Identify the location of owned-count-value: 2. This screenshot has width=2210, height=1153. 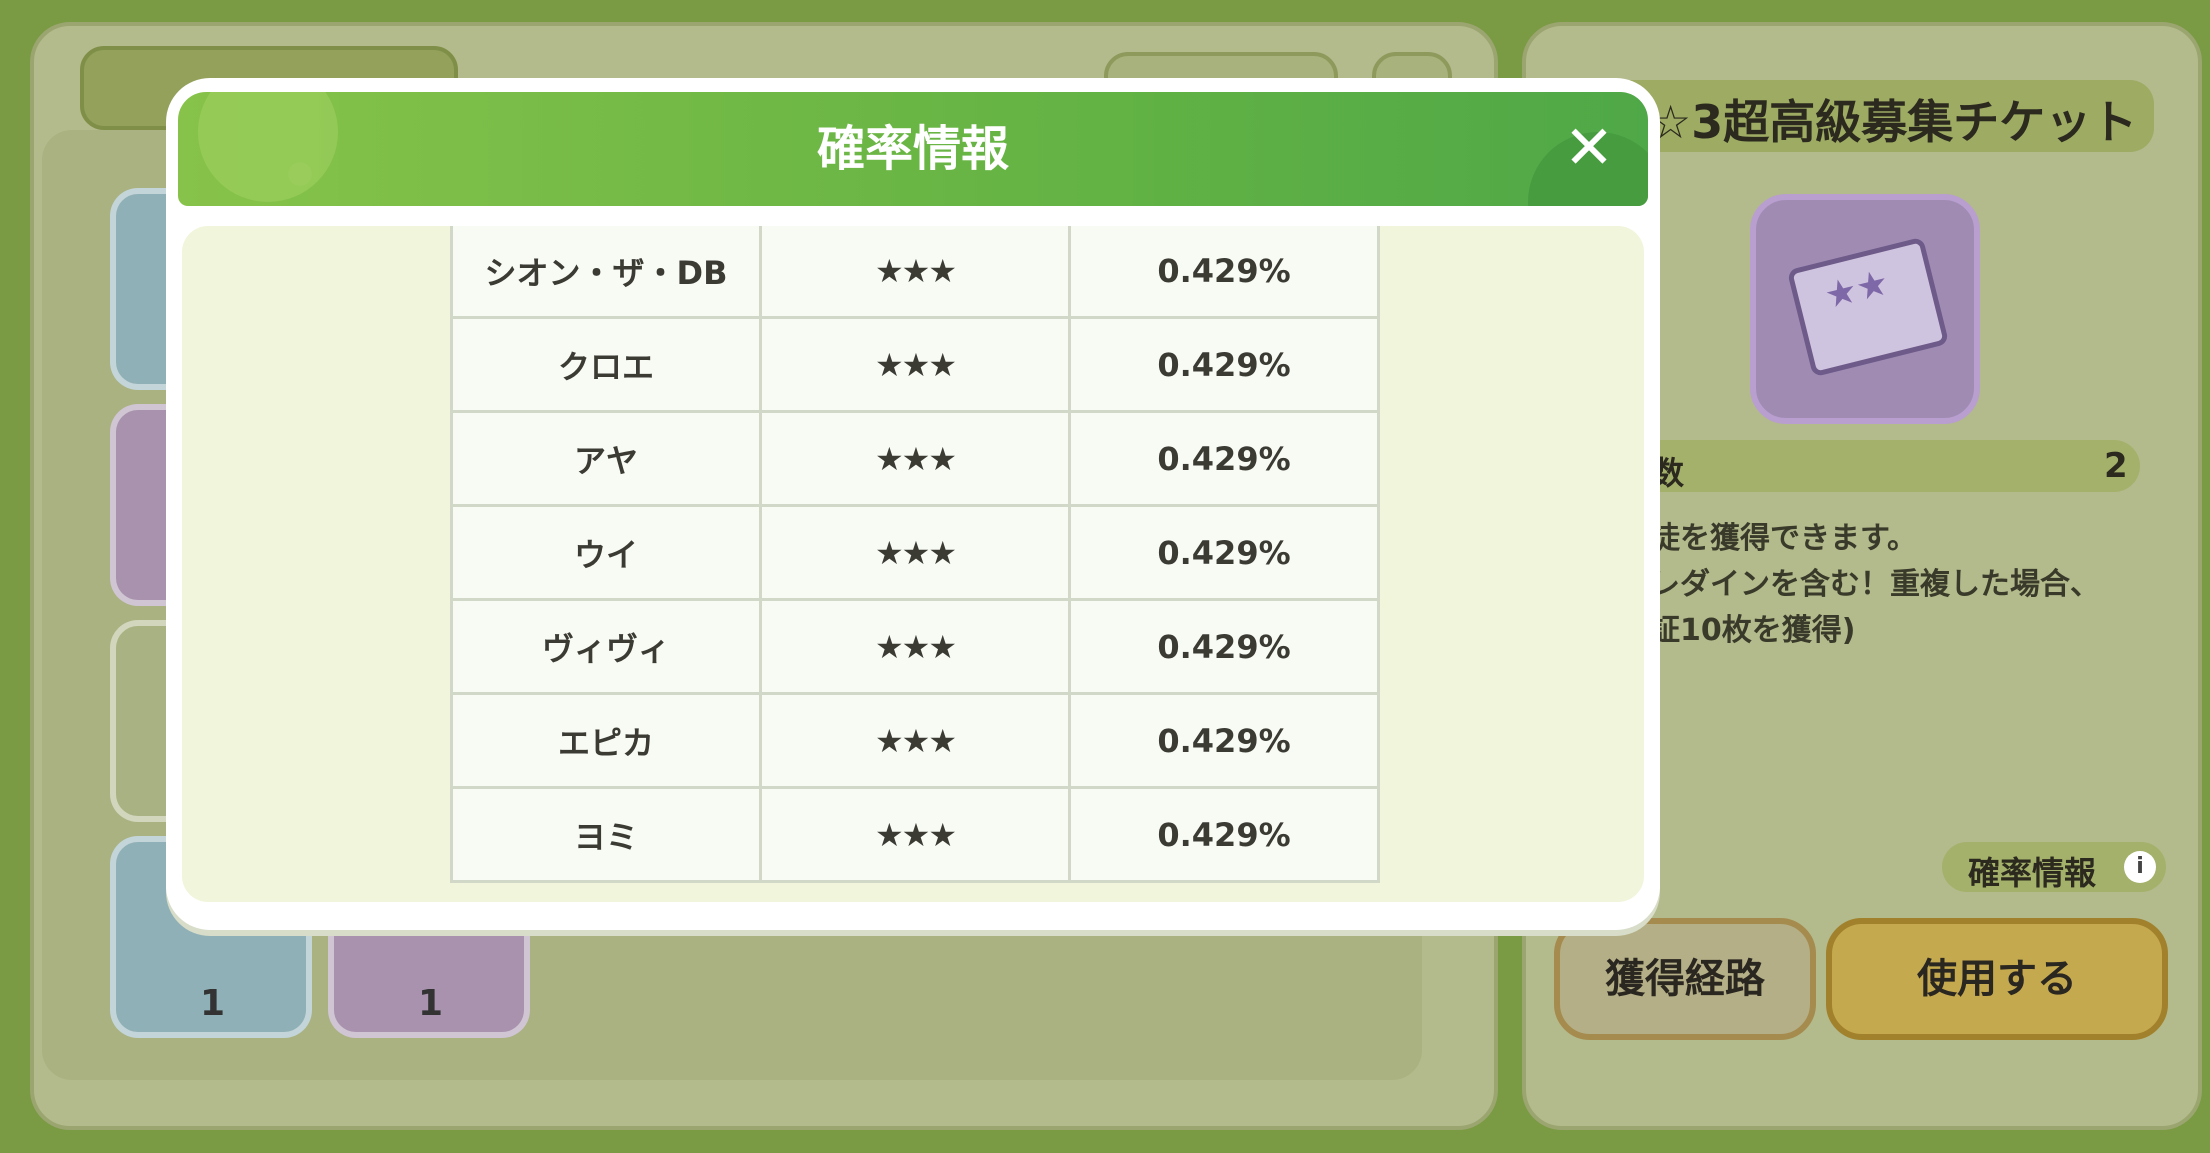
(2116, 466).